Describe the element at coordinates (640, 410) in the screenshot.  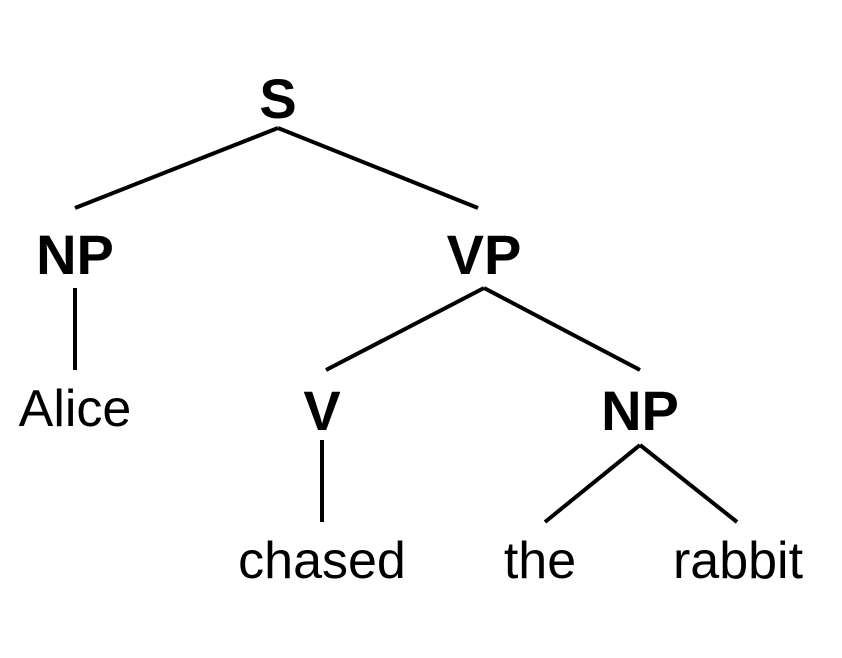
I see `node-np-object: NP` at that location.